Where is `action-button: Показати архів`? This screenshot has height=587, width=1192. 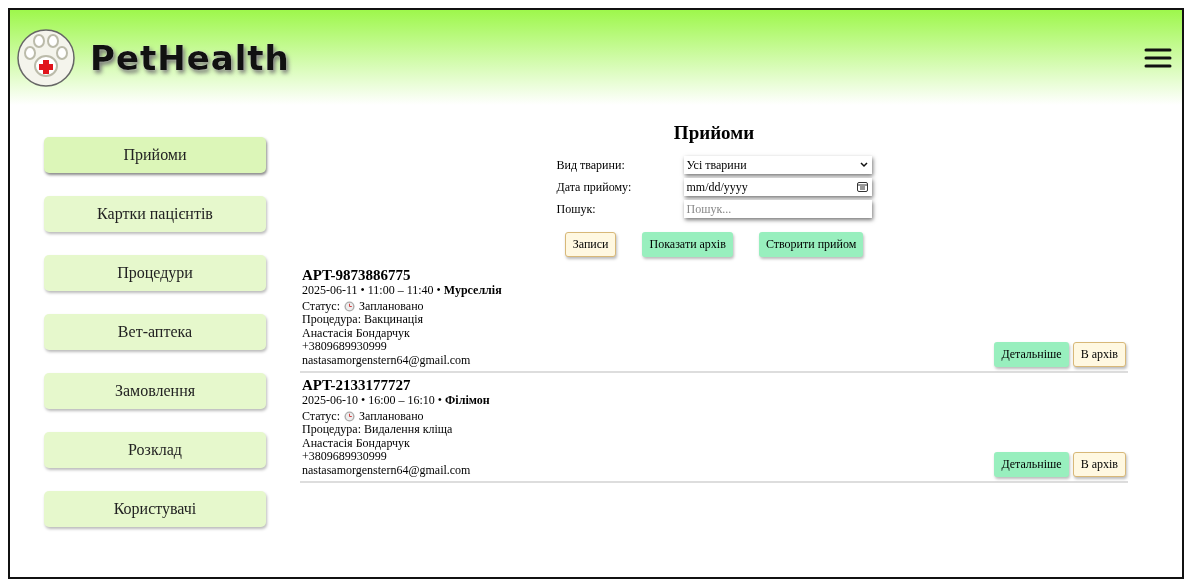 action-button: Показати архів is located at coordinates (687, 244).